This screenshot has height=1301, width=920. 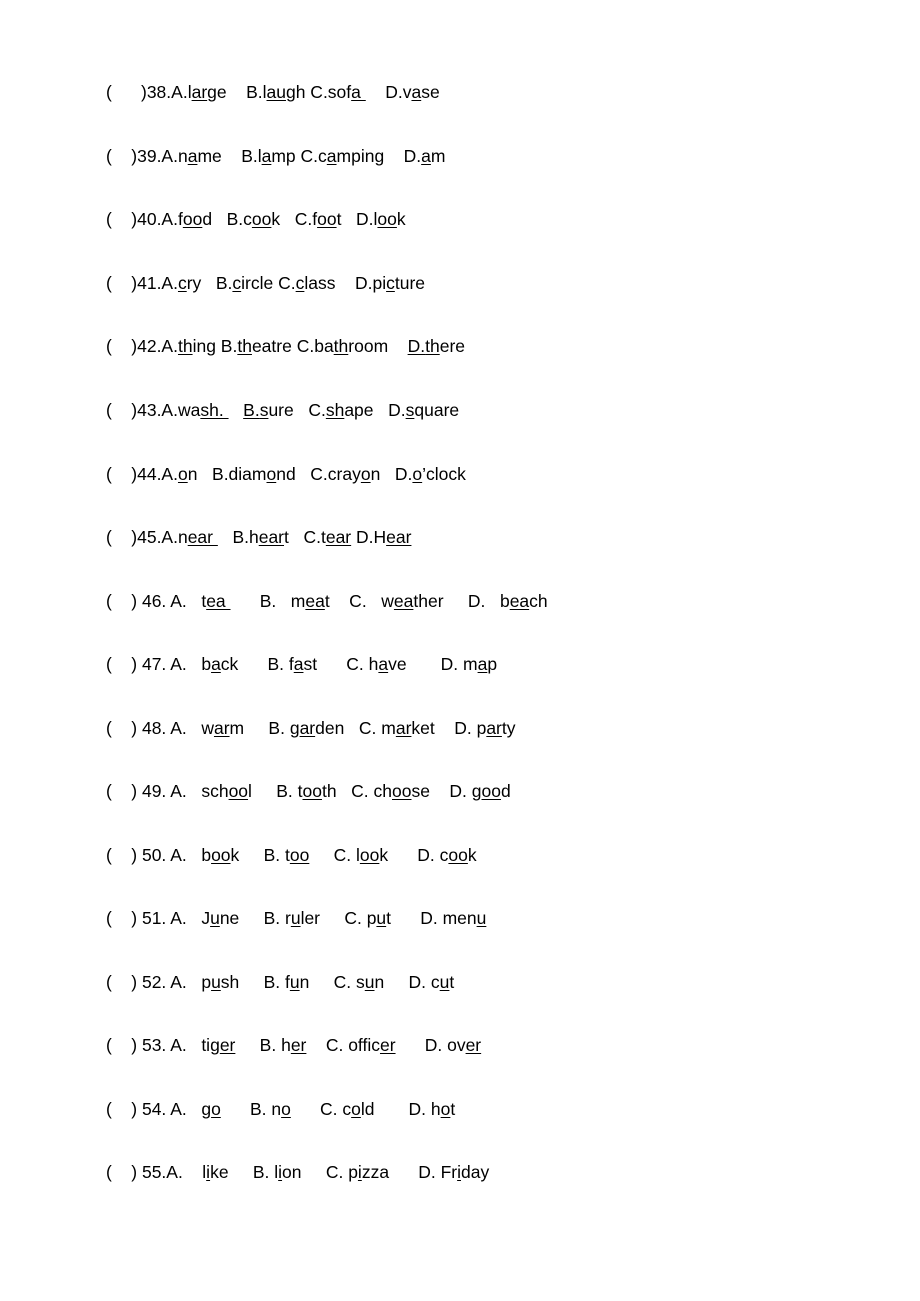 I want to click on answer-bracket-40: ( )40.A., so click(x=142, y=219).